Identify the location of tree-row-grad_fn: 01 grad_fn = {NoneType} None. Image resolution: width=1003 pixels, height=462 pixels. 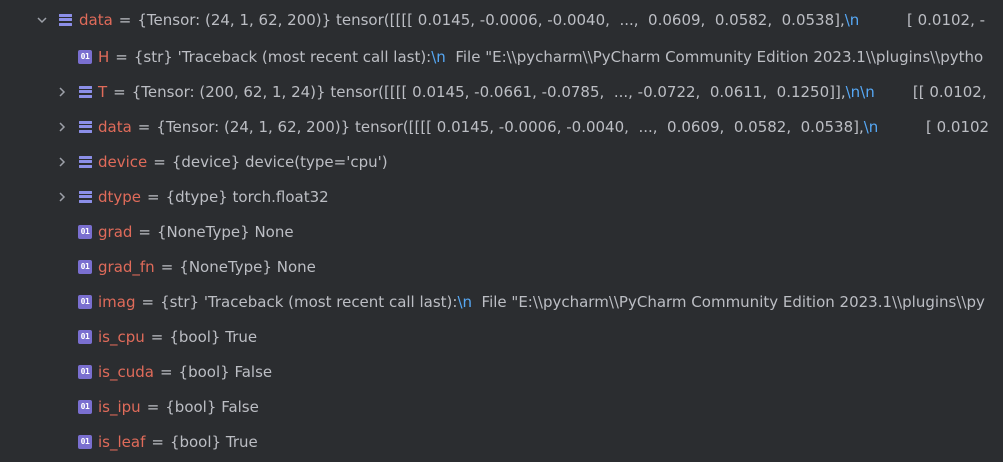
(501, 266).